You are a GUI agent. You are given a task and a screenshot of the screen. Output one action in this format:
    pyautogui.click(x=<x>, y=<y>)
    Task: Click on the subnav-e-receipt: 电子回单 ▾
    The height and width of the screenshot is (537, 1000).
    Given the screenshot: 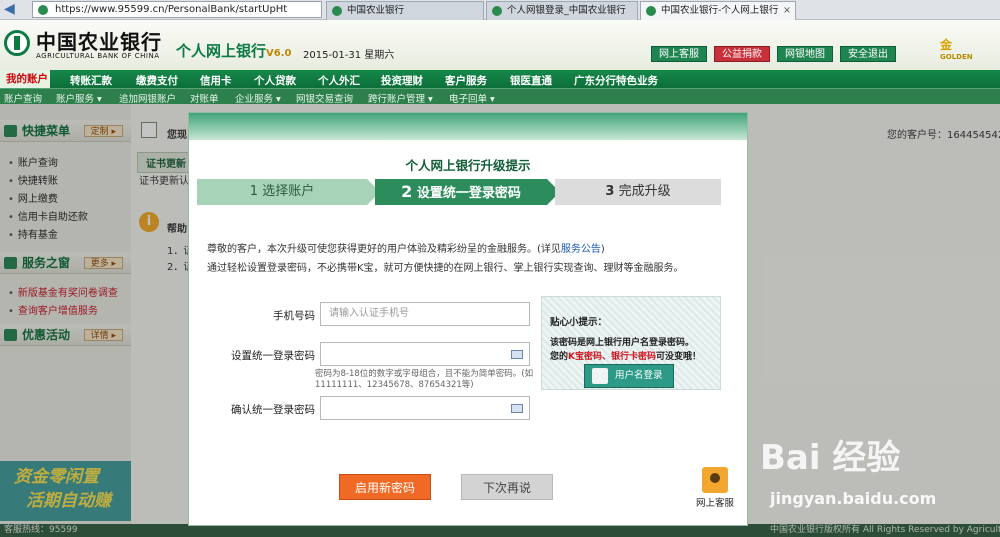 What is the action you would take?
    pyautogui.click(x=472, y=98)
    